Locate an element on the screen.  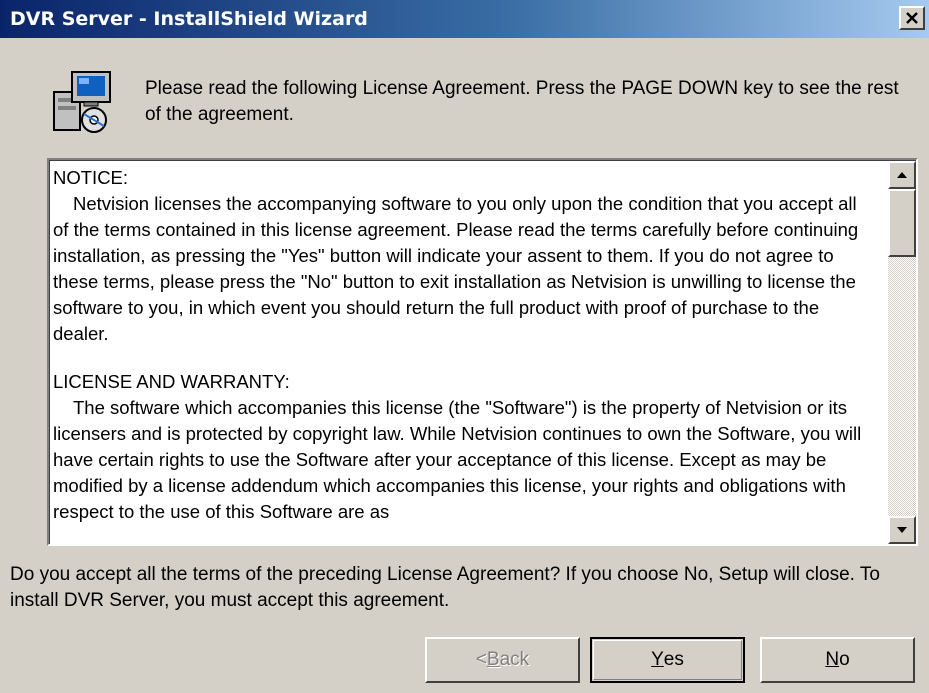
close-icon is located at coordinates (912, 18).